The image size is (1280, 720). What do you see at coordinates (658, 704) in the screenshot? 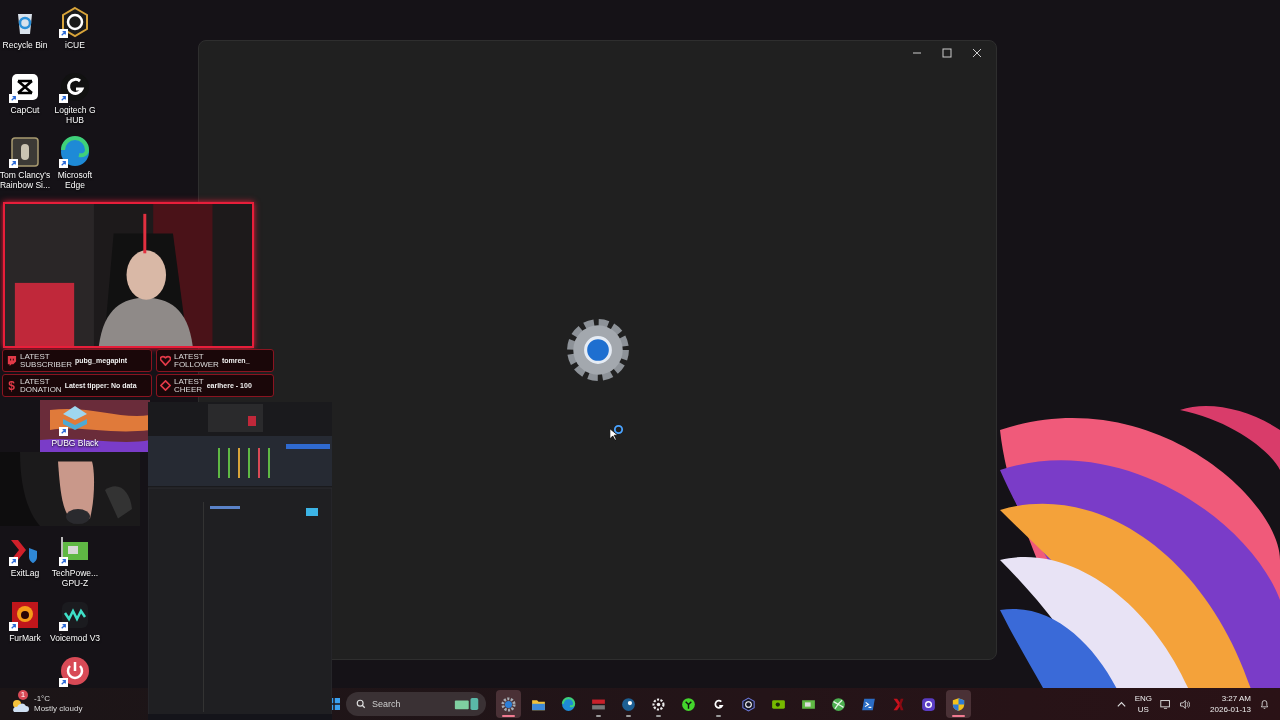
I see `cog-logo-icon` at bounding box center [658, 704].